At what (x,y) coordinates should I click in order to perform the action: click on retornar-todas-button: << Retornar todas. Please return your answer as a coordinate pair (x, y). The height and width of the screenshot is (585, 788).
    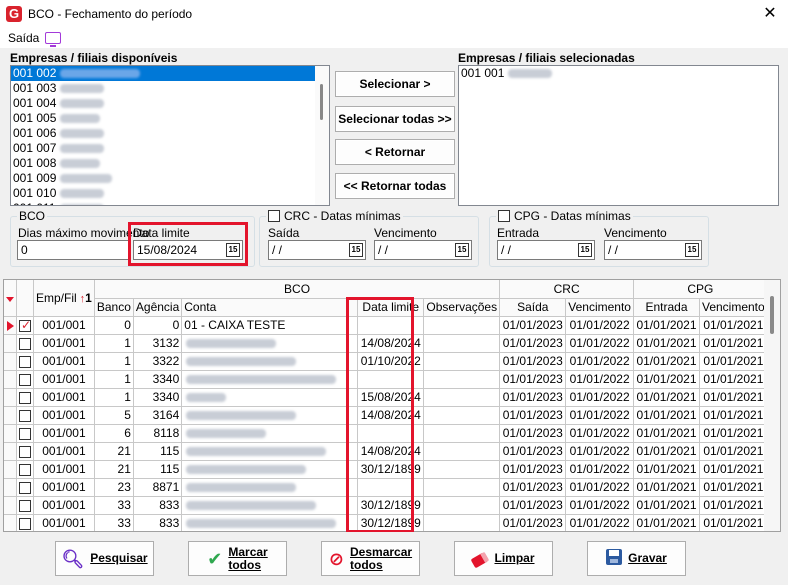
    Looking at the image, I should click on (395, 186).